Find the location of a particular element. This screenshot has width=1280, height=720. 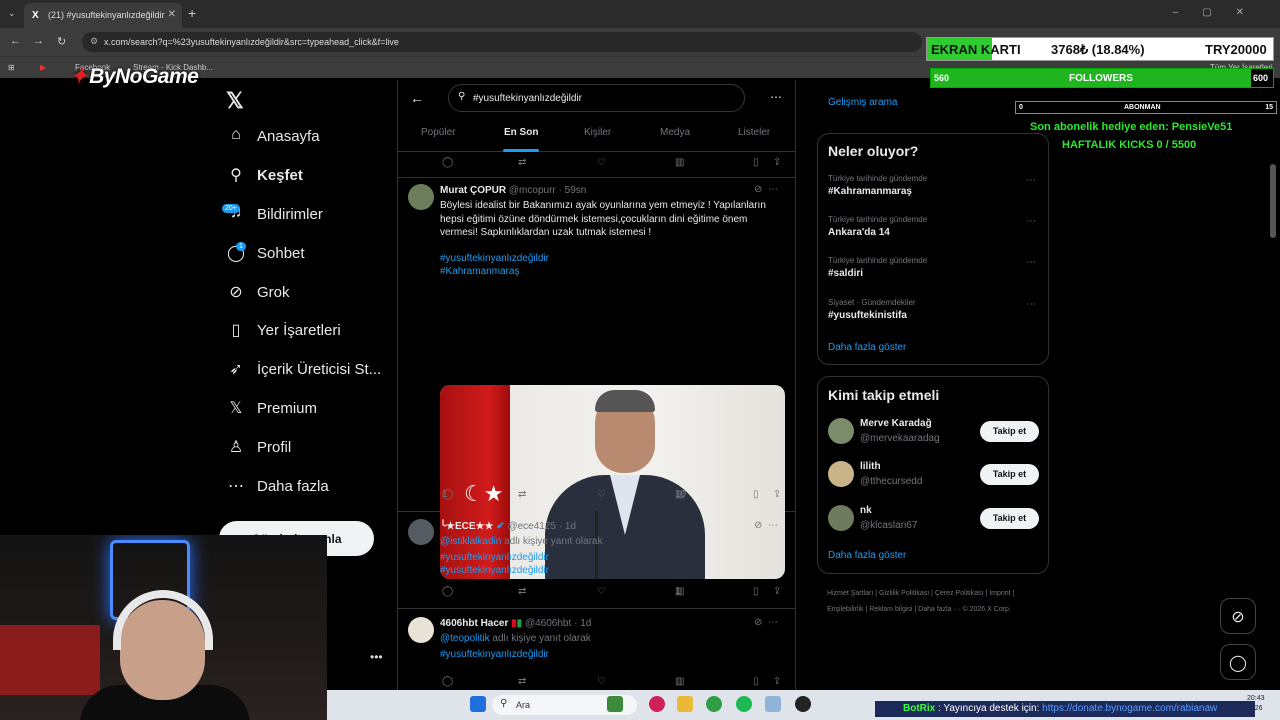

post-author: ╰★ECE★★ ✔ @ece4125 · 1d is located at coordinates (508, 526).